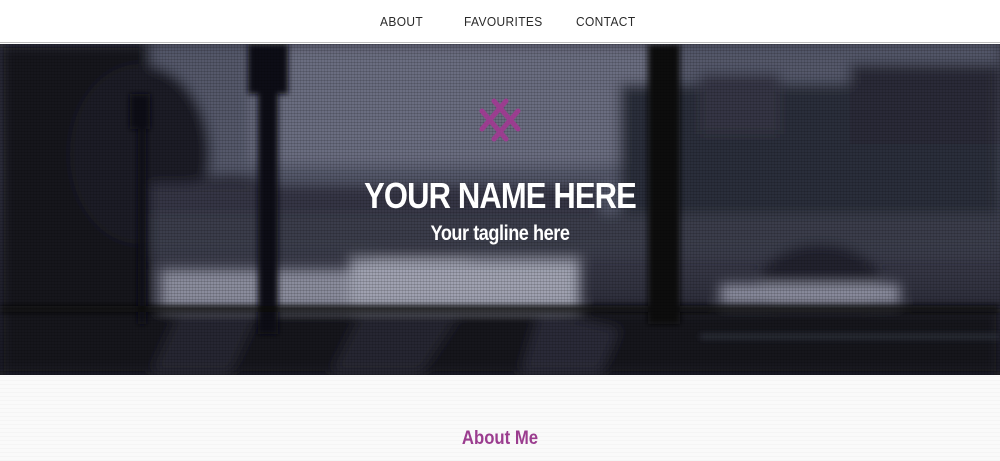 This screenshot has width=1000, height=461. Describe the element at coordinates (500, 438) in the screenshot. I see `about-heading: About Me` at that location.